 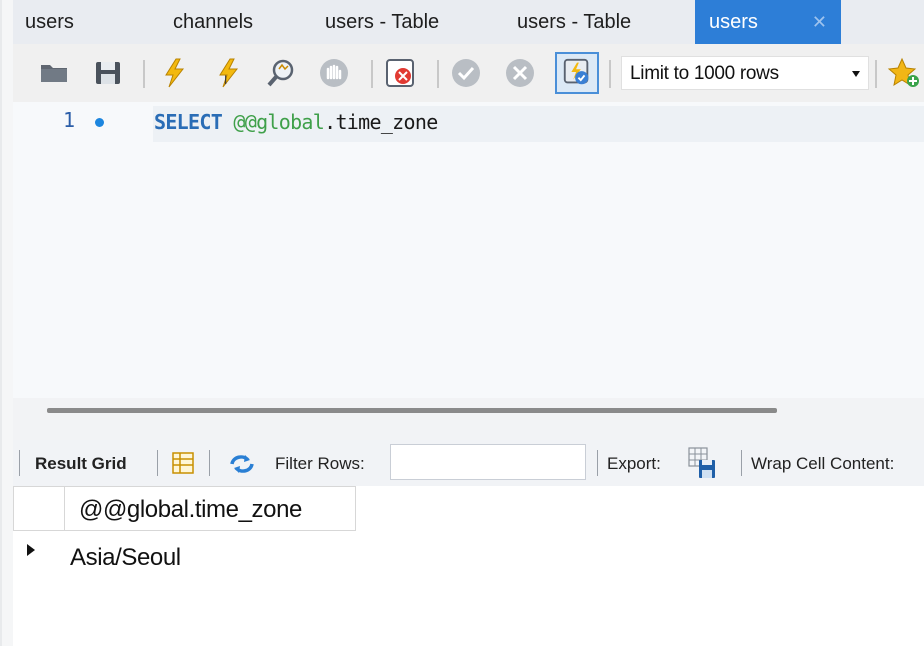 I want to click on table-cell: Asia/Seoul, so click(x=125, y=558).